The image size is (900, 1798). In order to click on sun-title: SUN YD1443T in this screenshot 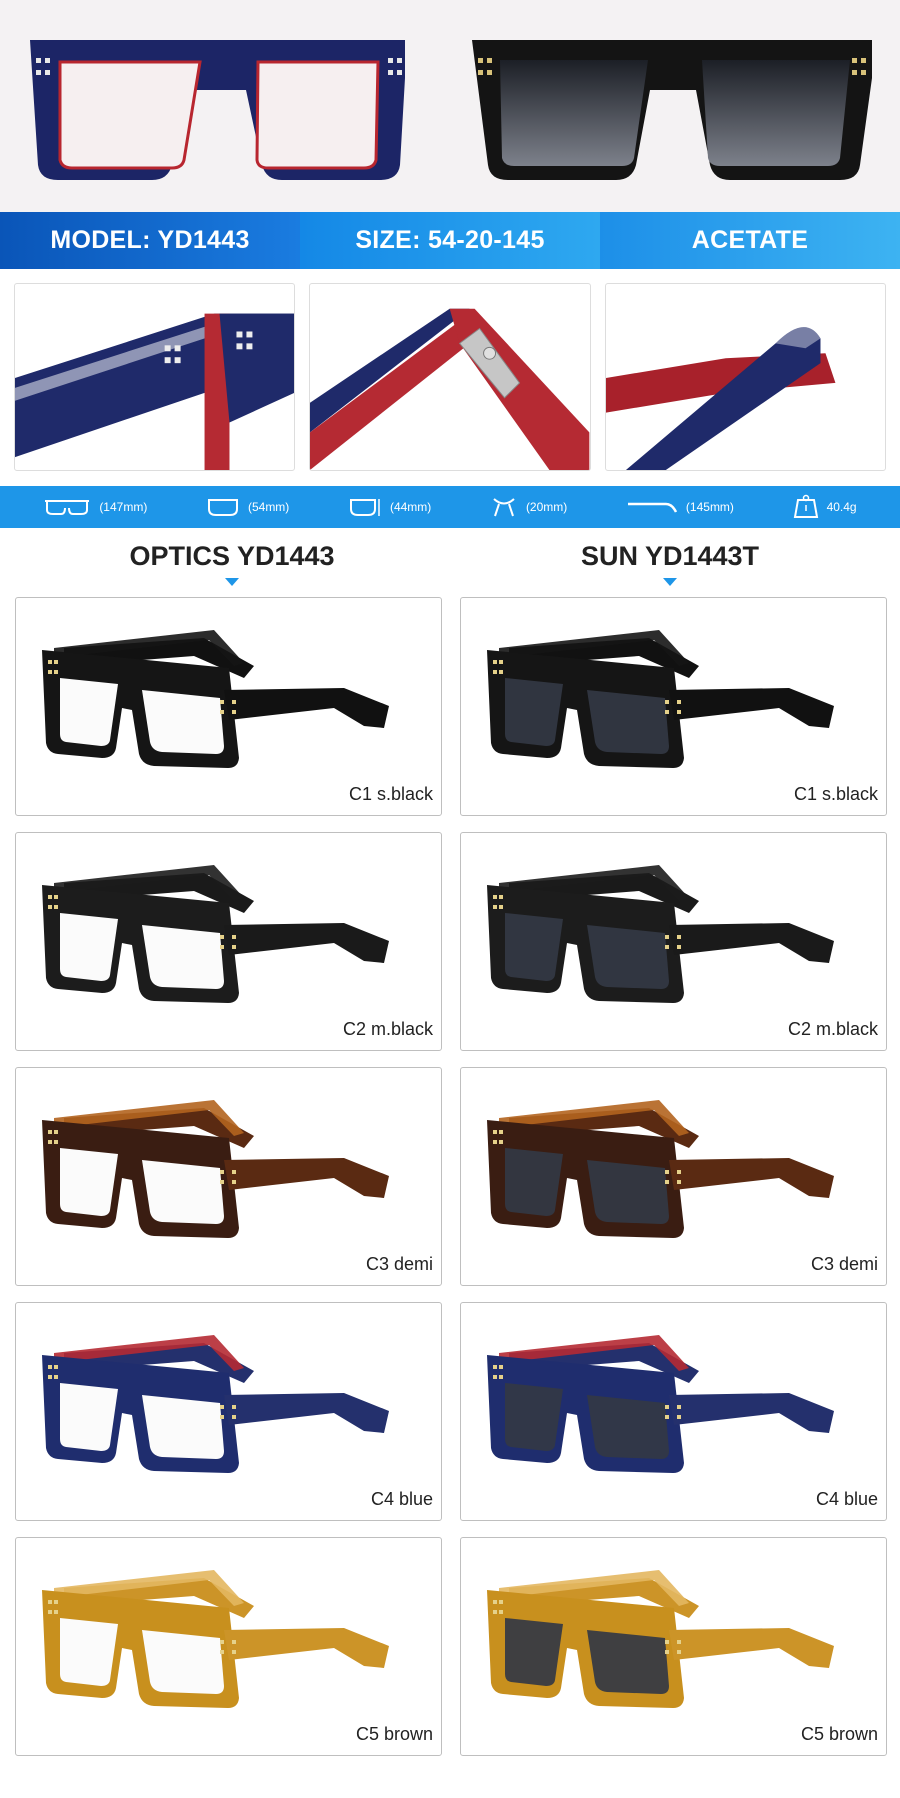, I will do `click(670, 556)`.